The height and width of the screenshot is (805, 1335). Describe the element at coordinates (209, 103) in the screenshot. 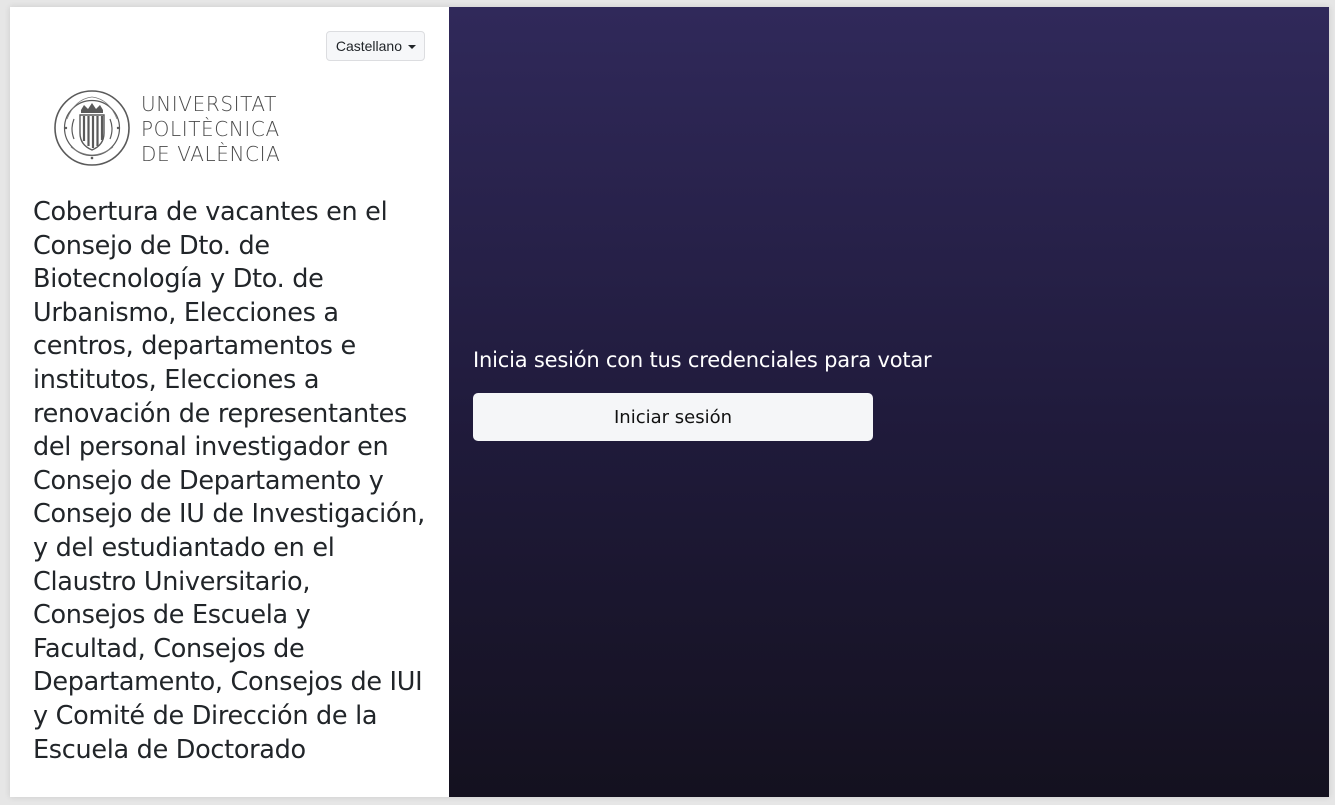

I see `university-name-line-1: UNIVERSITAT` at that location.